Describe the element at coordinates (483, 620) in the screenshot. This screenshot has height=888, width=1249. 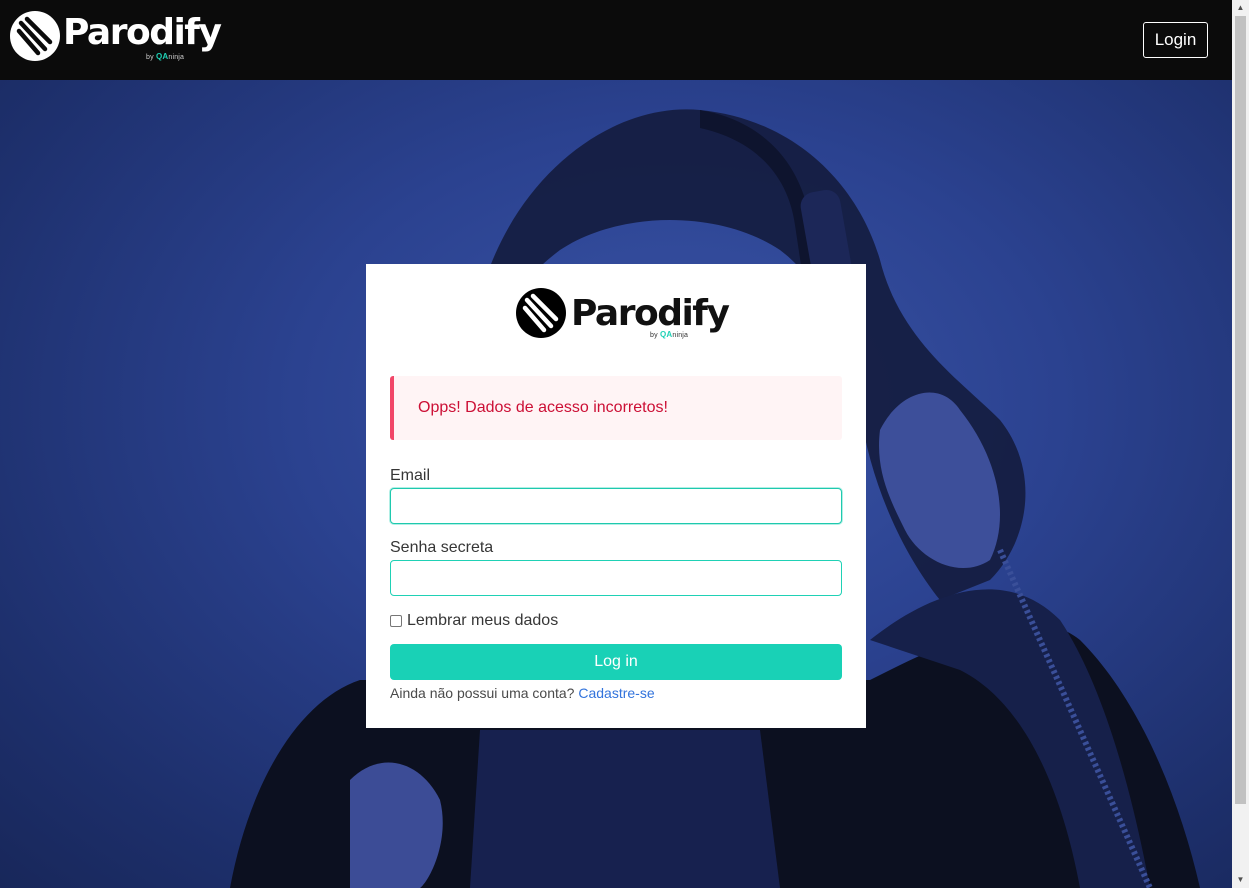
I see `remember-me-label: Lembrar meus dados` at that location.